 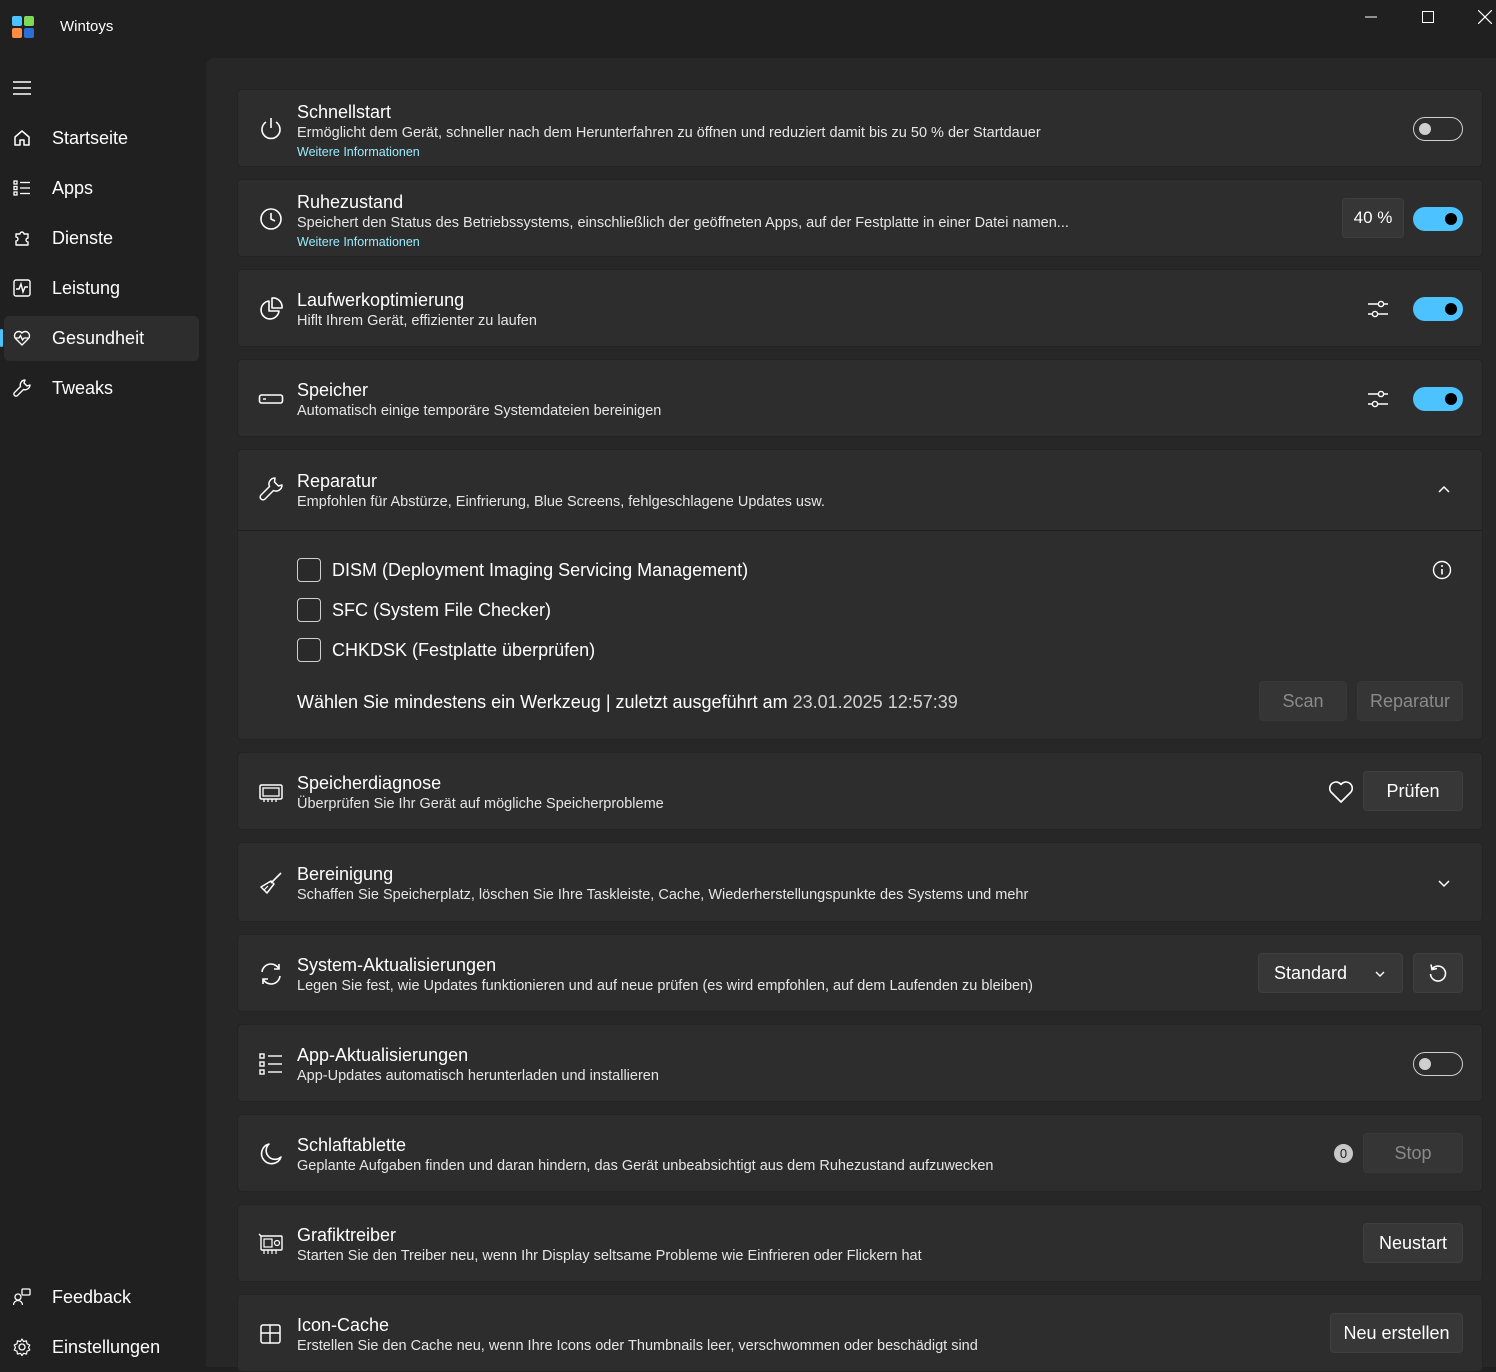 What do you see at coordinates (22, 1347) in the screenshot?
I see `gear-icon` at bounding box center [22, 1347].